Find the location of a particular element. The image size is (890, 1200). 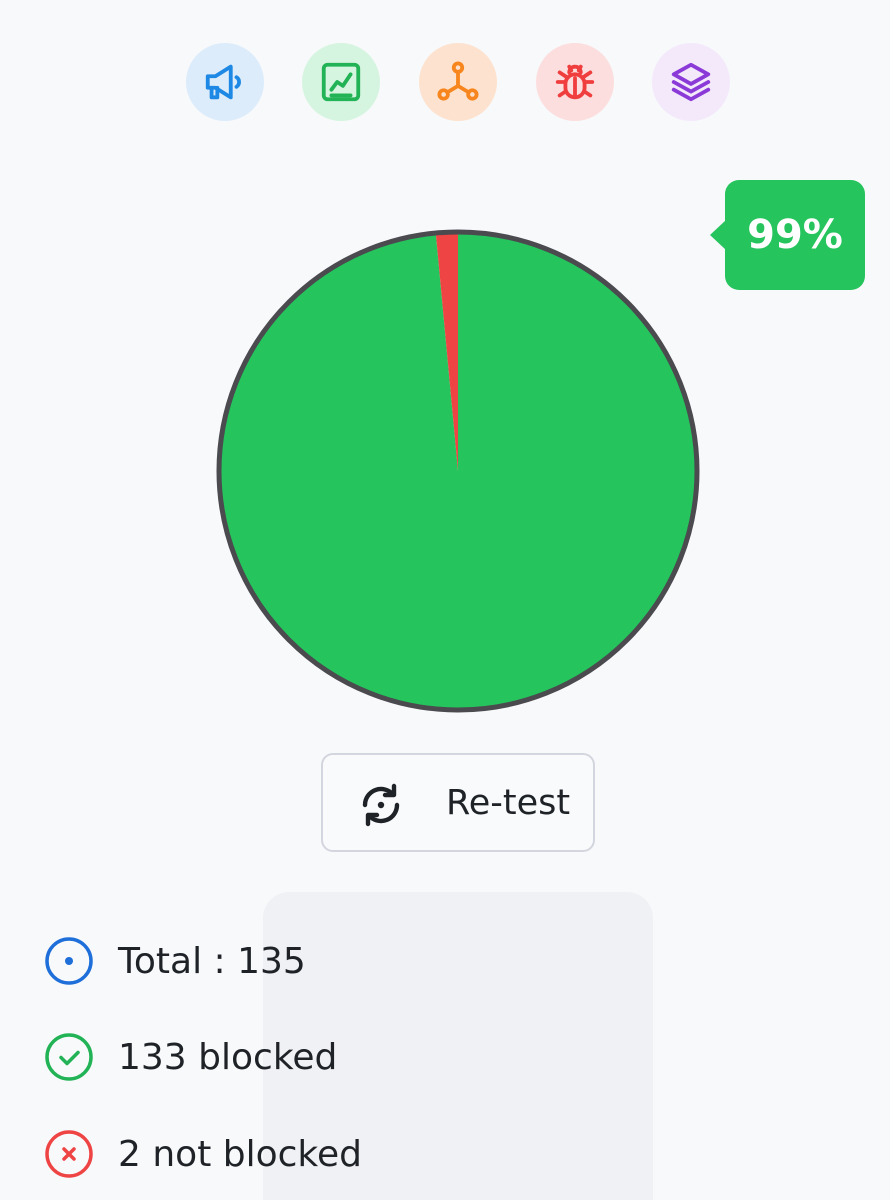

chart-icon is located at coordinates (341, 82).